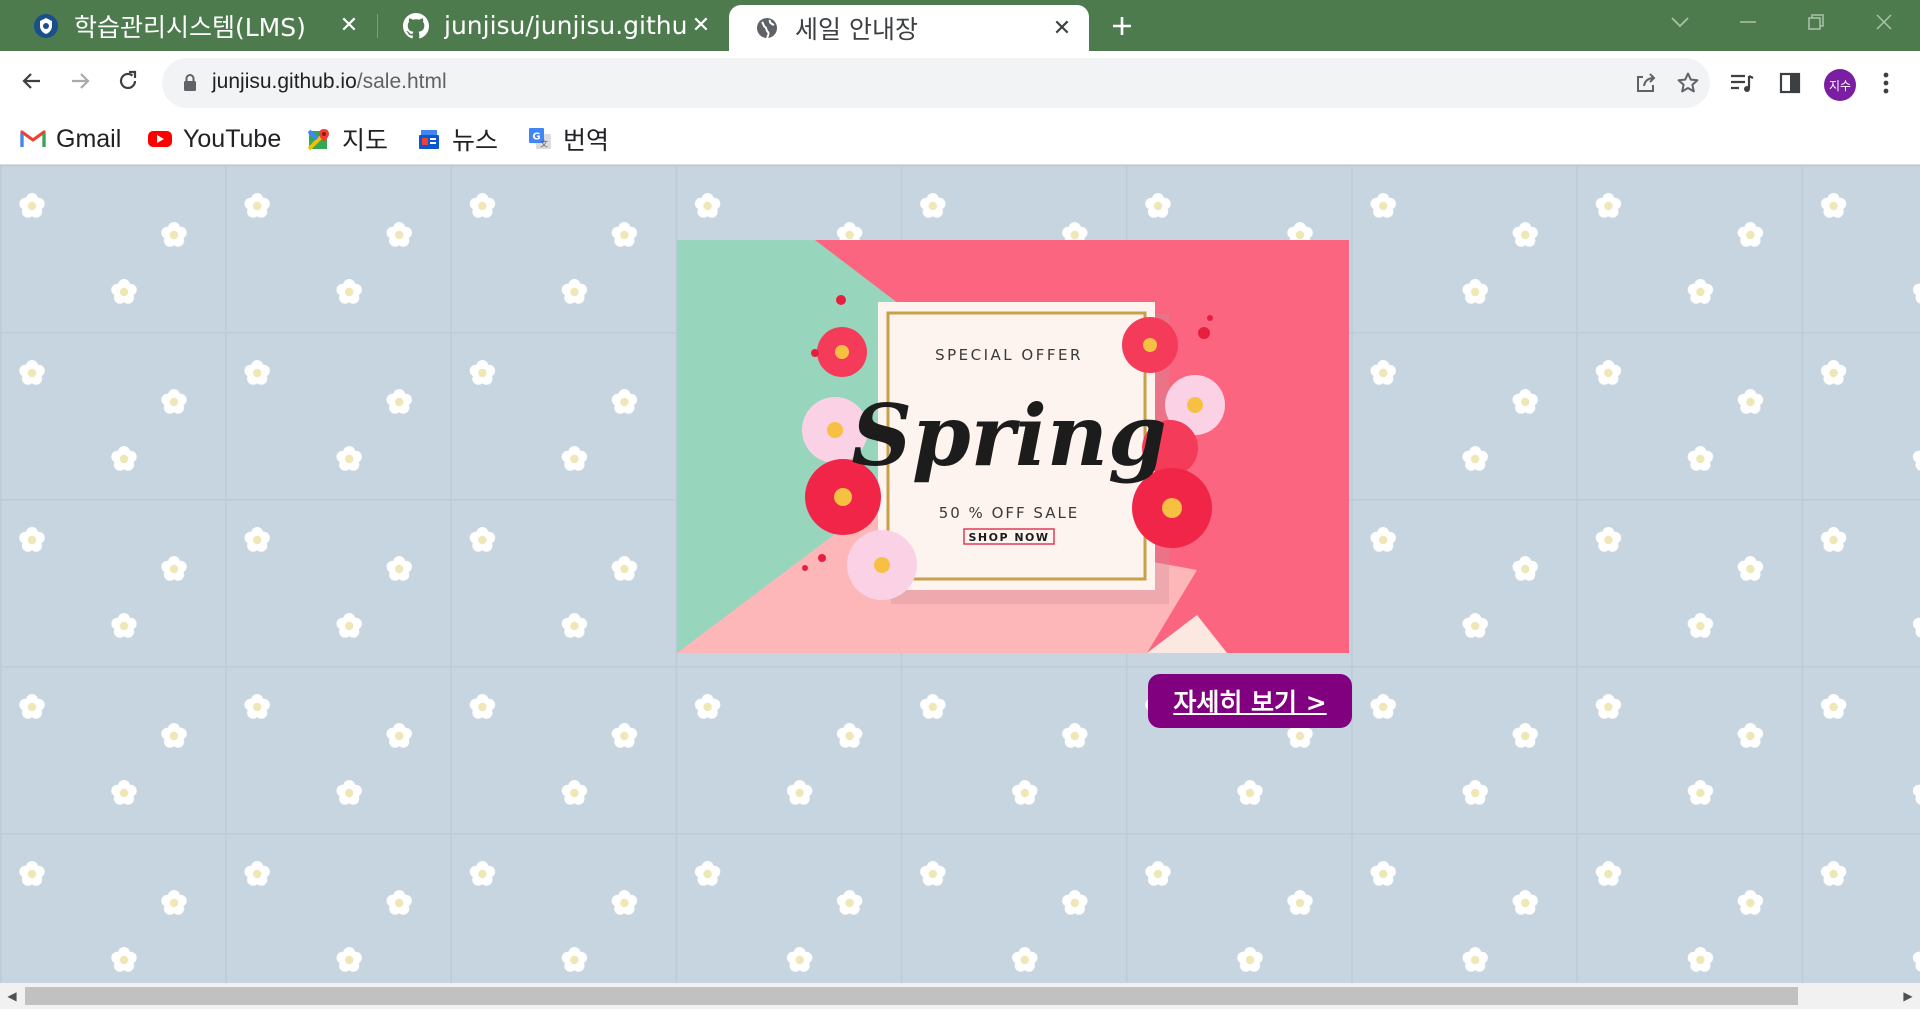  I want to click on bookmark-label: 지도, so click(365, 141).